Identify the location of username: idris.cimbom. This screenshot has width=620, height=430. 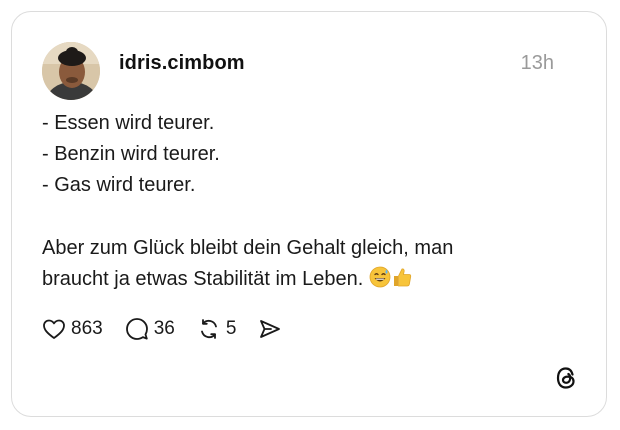
(182, 63).